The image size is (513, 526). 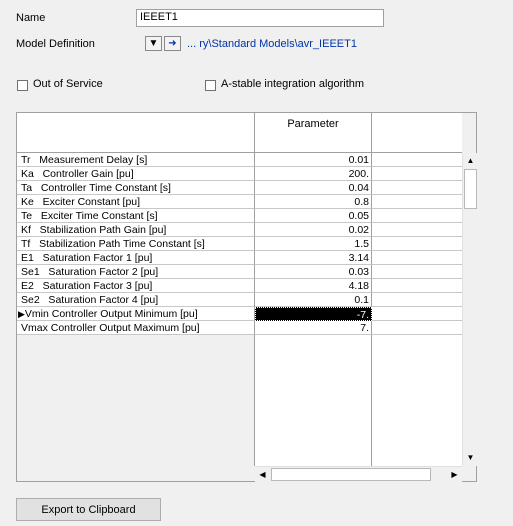 I want to click on astable-label: A-stable integration algorithm, so click(x=293, y=84).